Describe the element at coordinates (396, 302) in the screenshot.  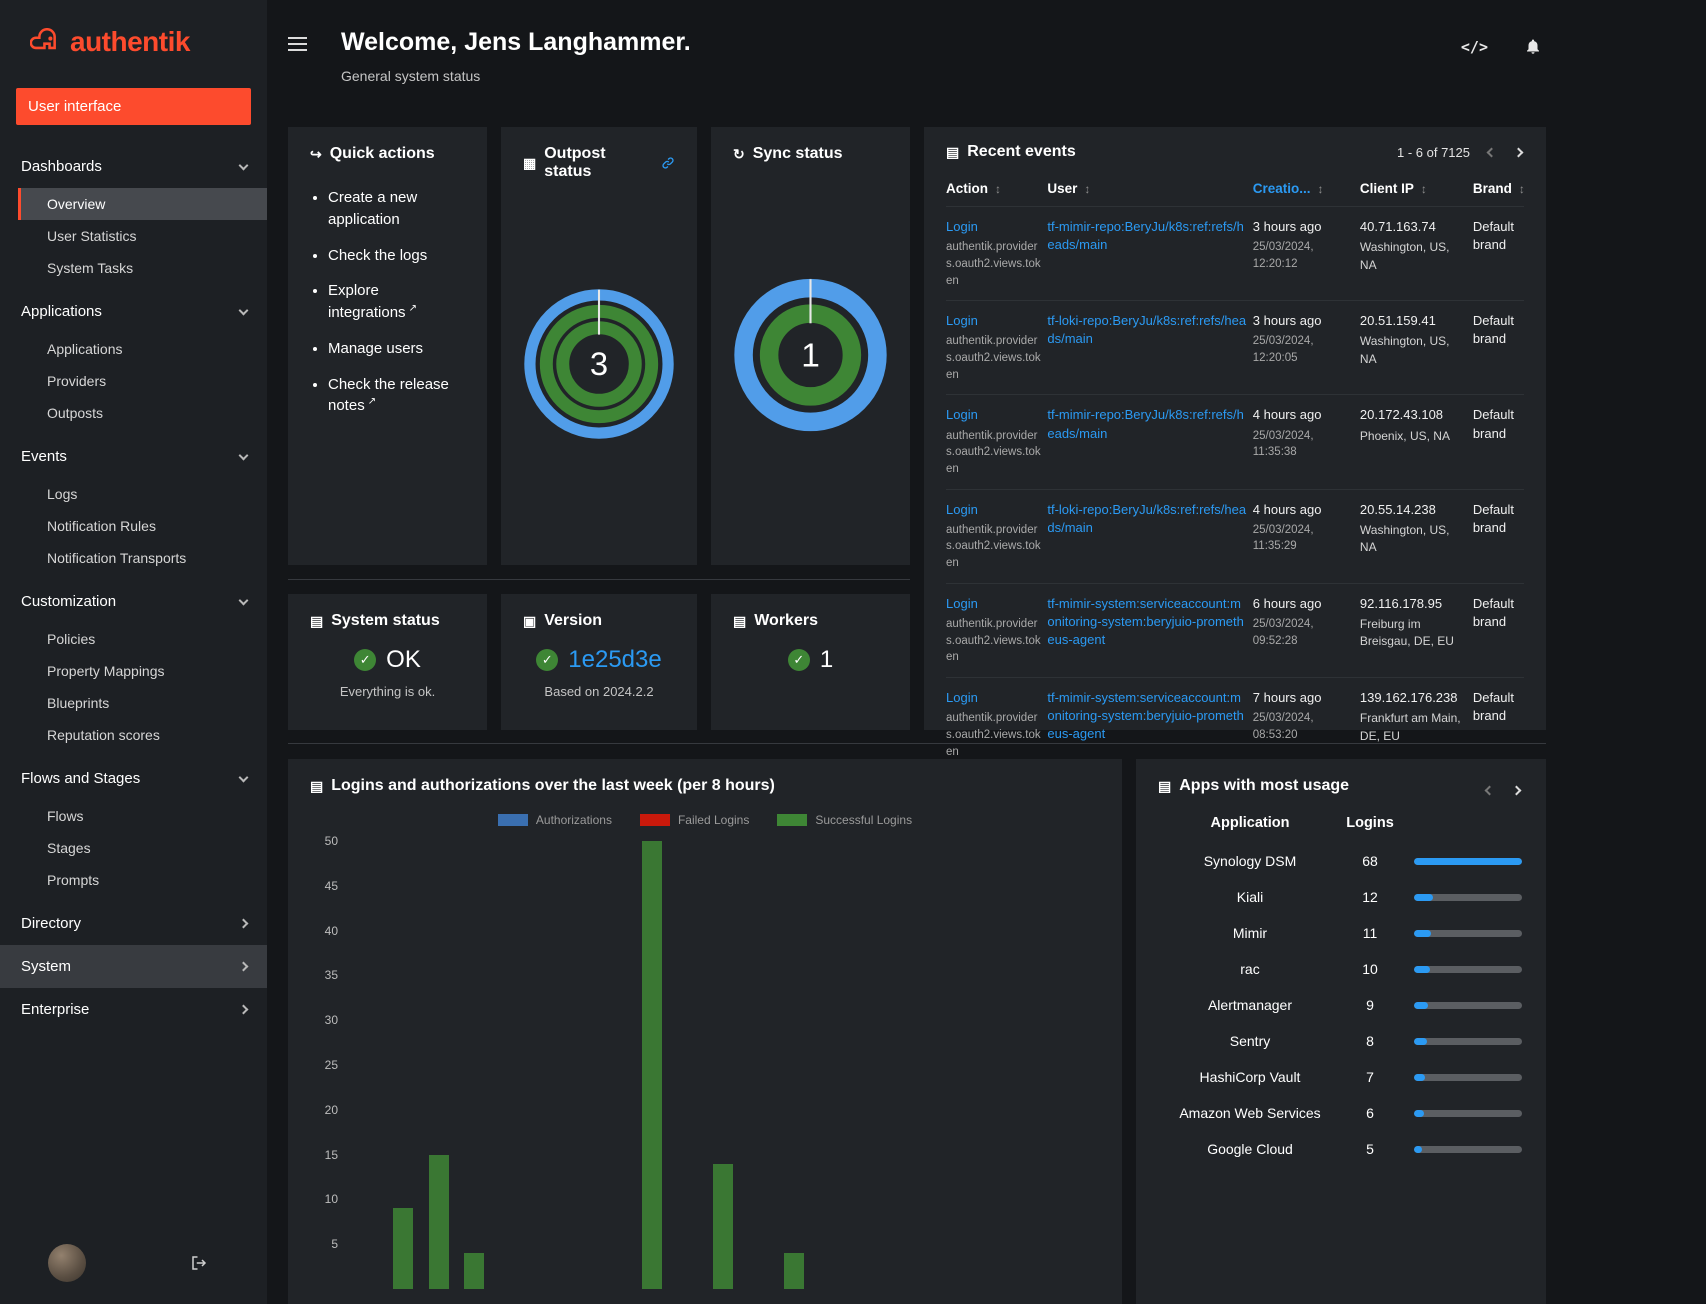
I see `quick-action-explore-integrations: Explore integrations↗` at that location.